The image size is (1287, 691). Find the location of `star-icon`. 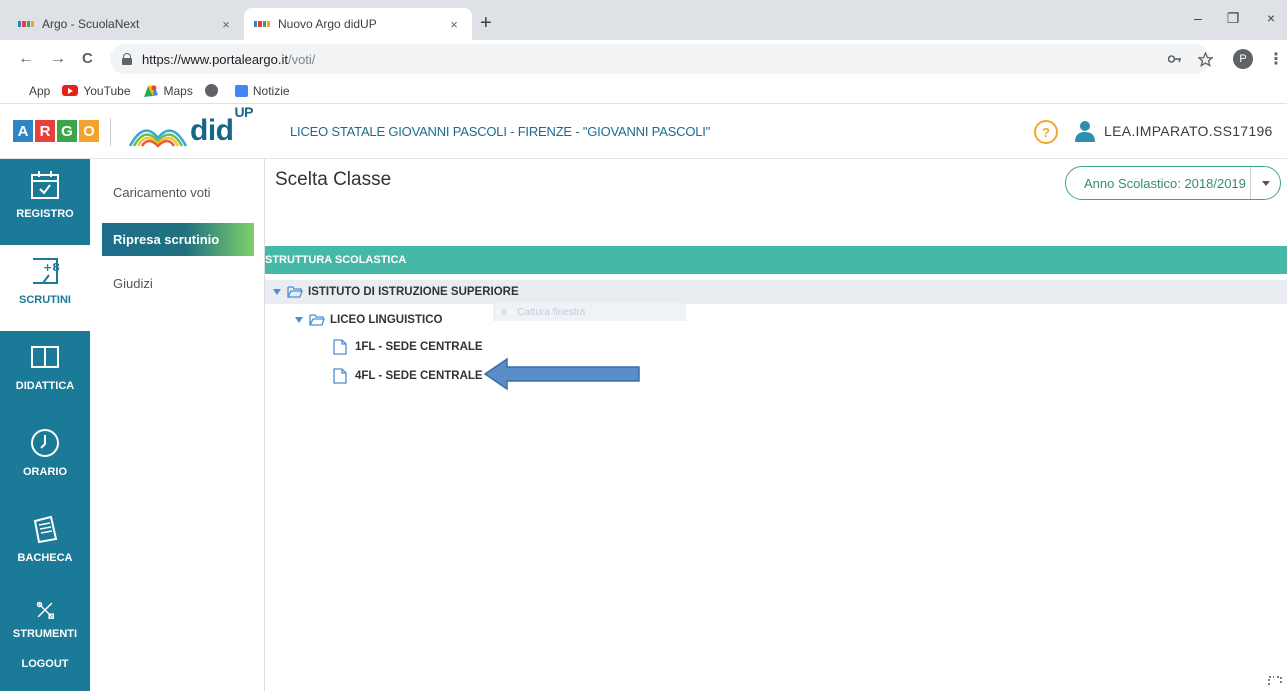

star-icon is located at coordinates (1205, 59).